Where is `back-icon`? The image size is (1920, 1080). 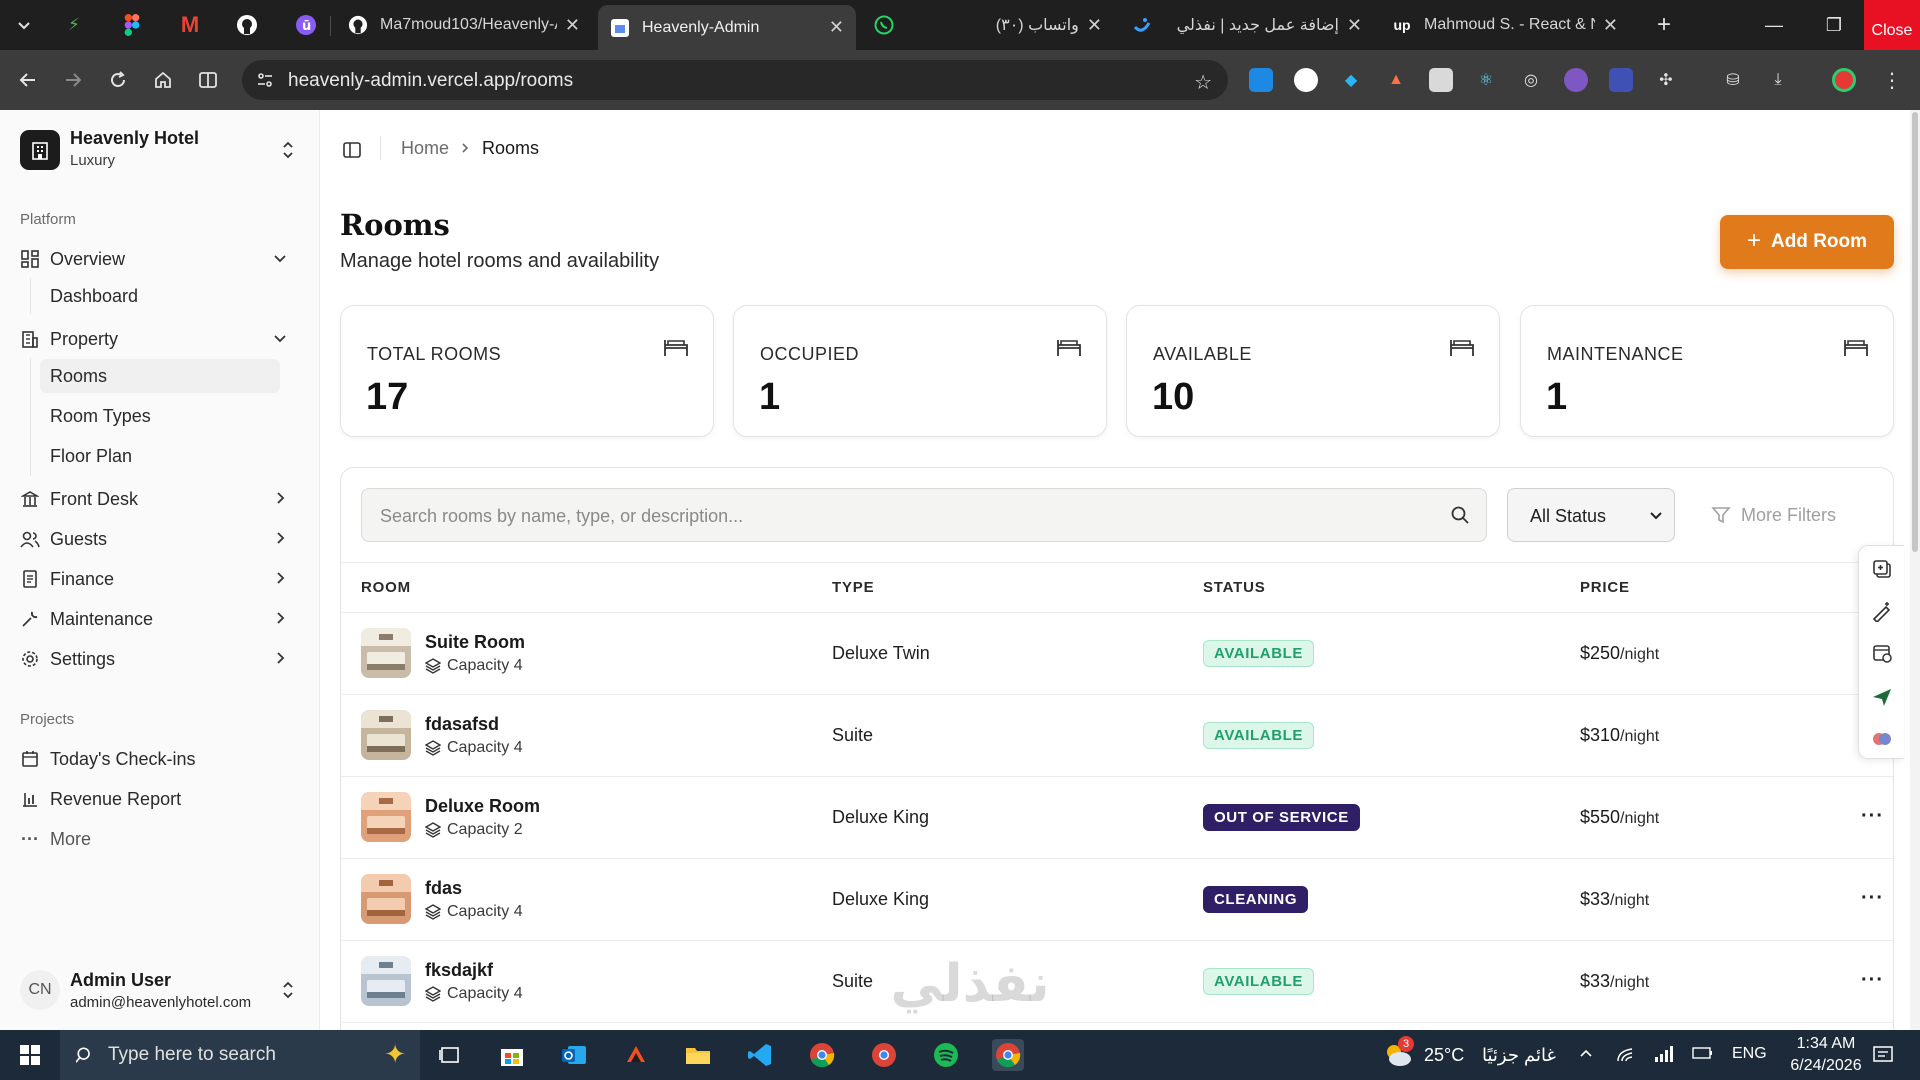
back-icon is located at coordinates (28, 80).